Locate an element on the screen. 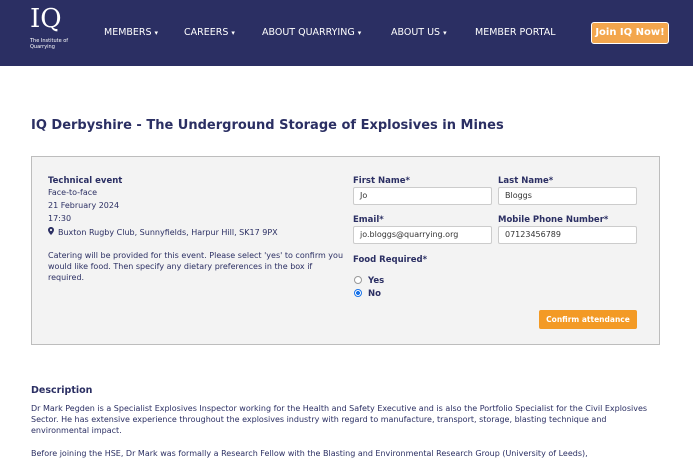 This screenshot has width=693, height=462. nav-members: MEMBERS ▾ is located at coordinates (131, 32).